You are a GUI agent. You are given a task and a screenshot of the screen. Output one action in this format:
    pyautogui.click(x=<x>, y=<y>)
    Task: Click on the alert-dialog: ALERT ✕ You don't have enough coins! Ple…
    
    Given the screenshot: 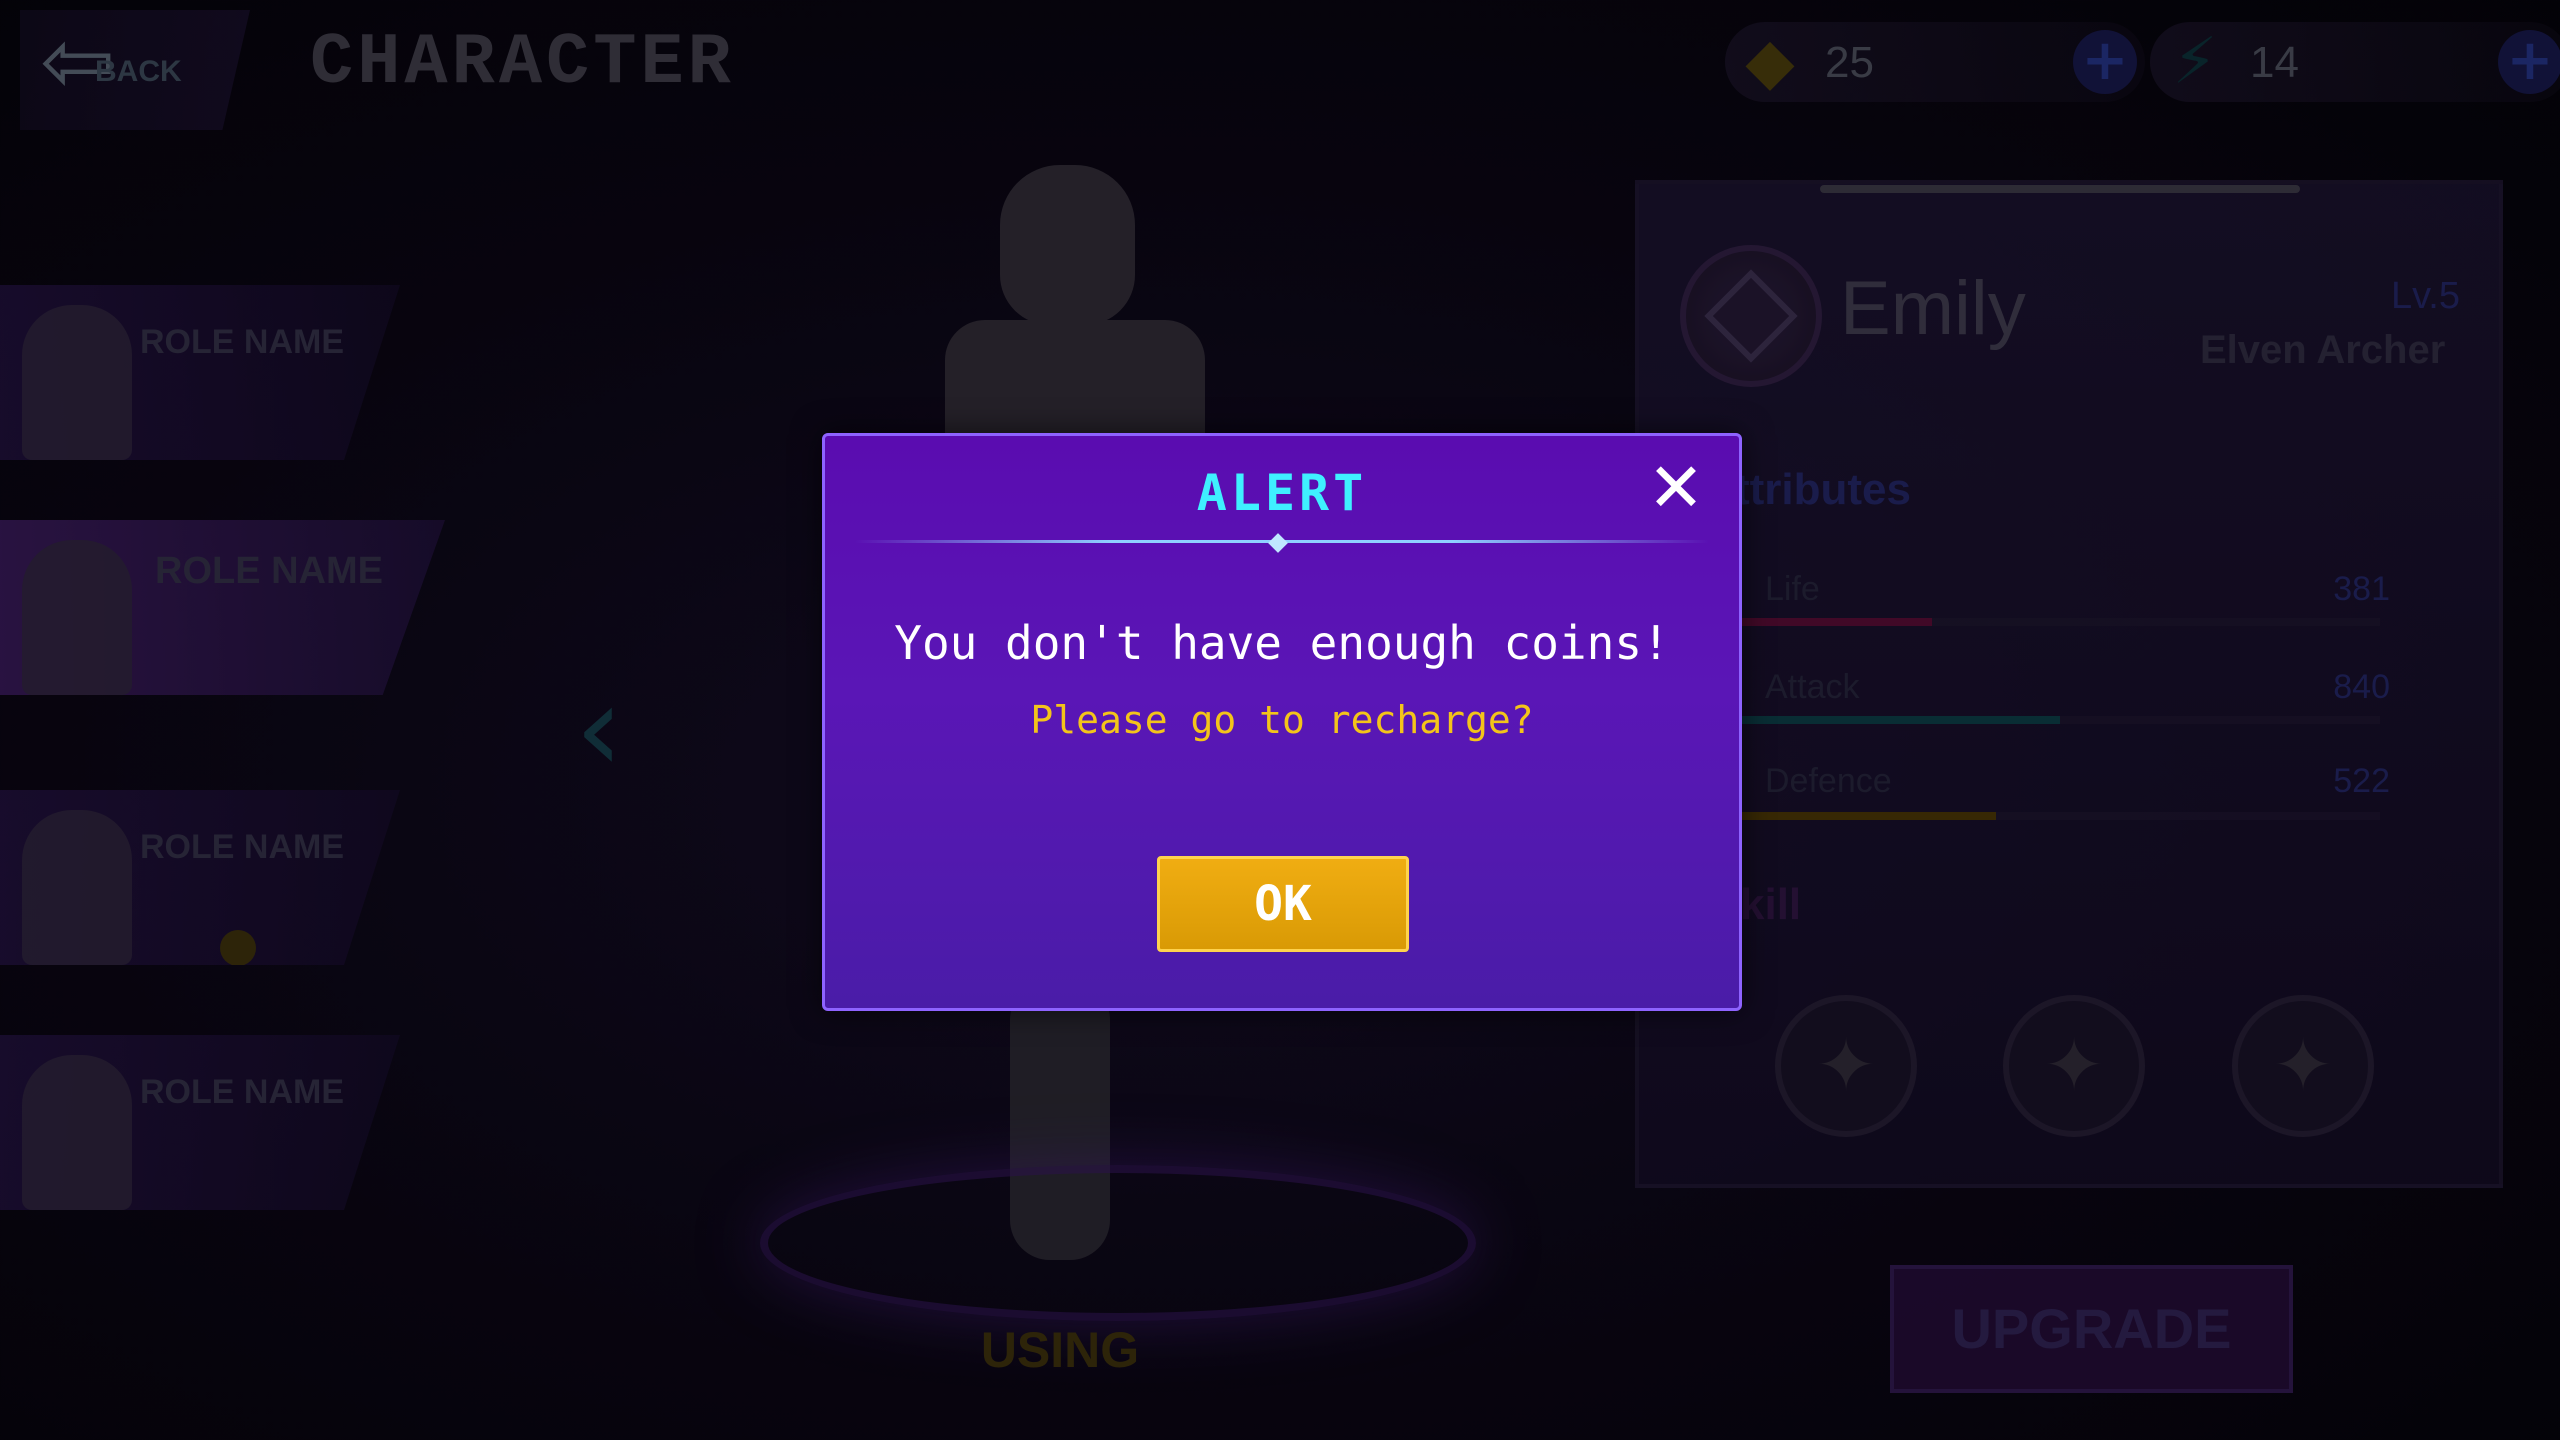 What is the action you would take?
    pyautogui.click(x=1282, y=722)
    